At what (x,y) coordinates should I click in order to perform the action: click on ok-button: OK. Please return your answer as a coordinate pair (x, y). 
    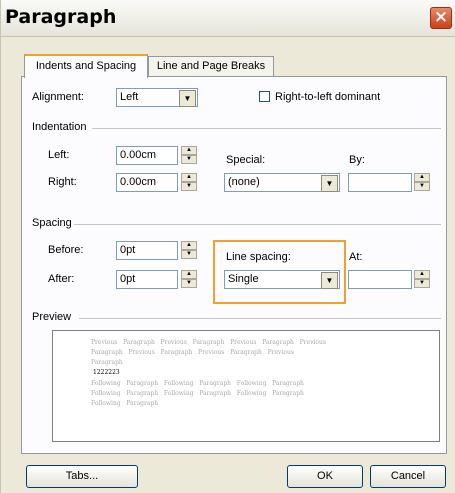
    Looking at the image, I should click on (325, 476).